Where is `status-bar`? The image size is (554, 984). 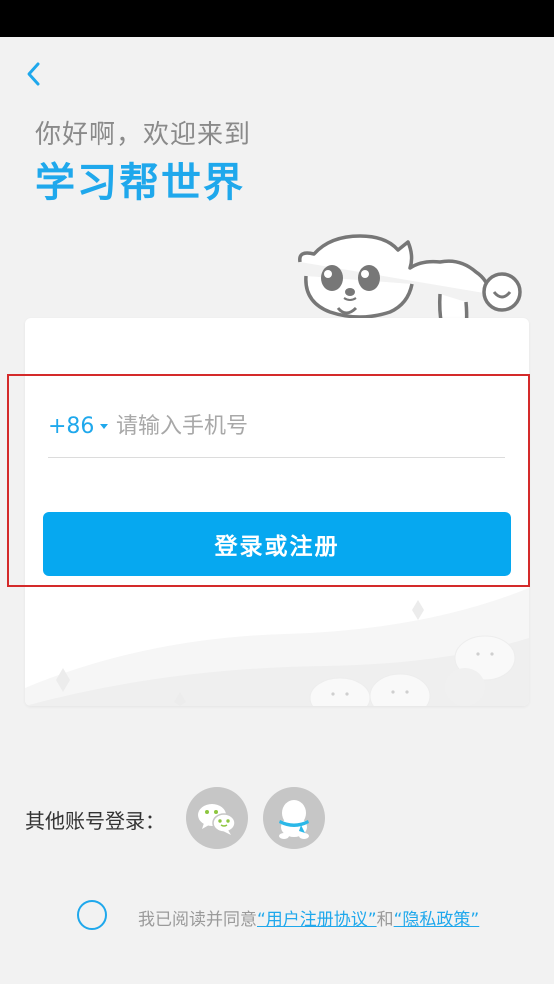
status-bar is located at coordinates (277, 18).